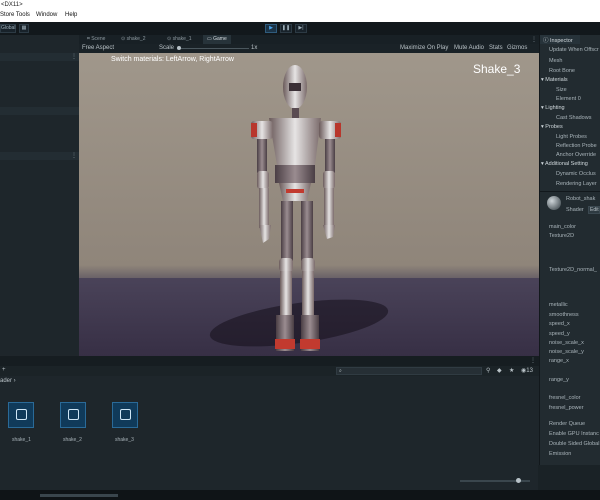  Describe the element at coordinates (569, 477) in the screenshot. I see `inspector-scrollbar` at that location.